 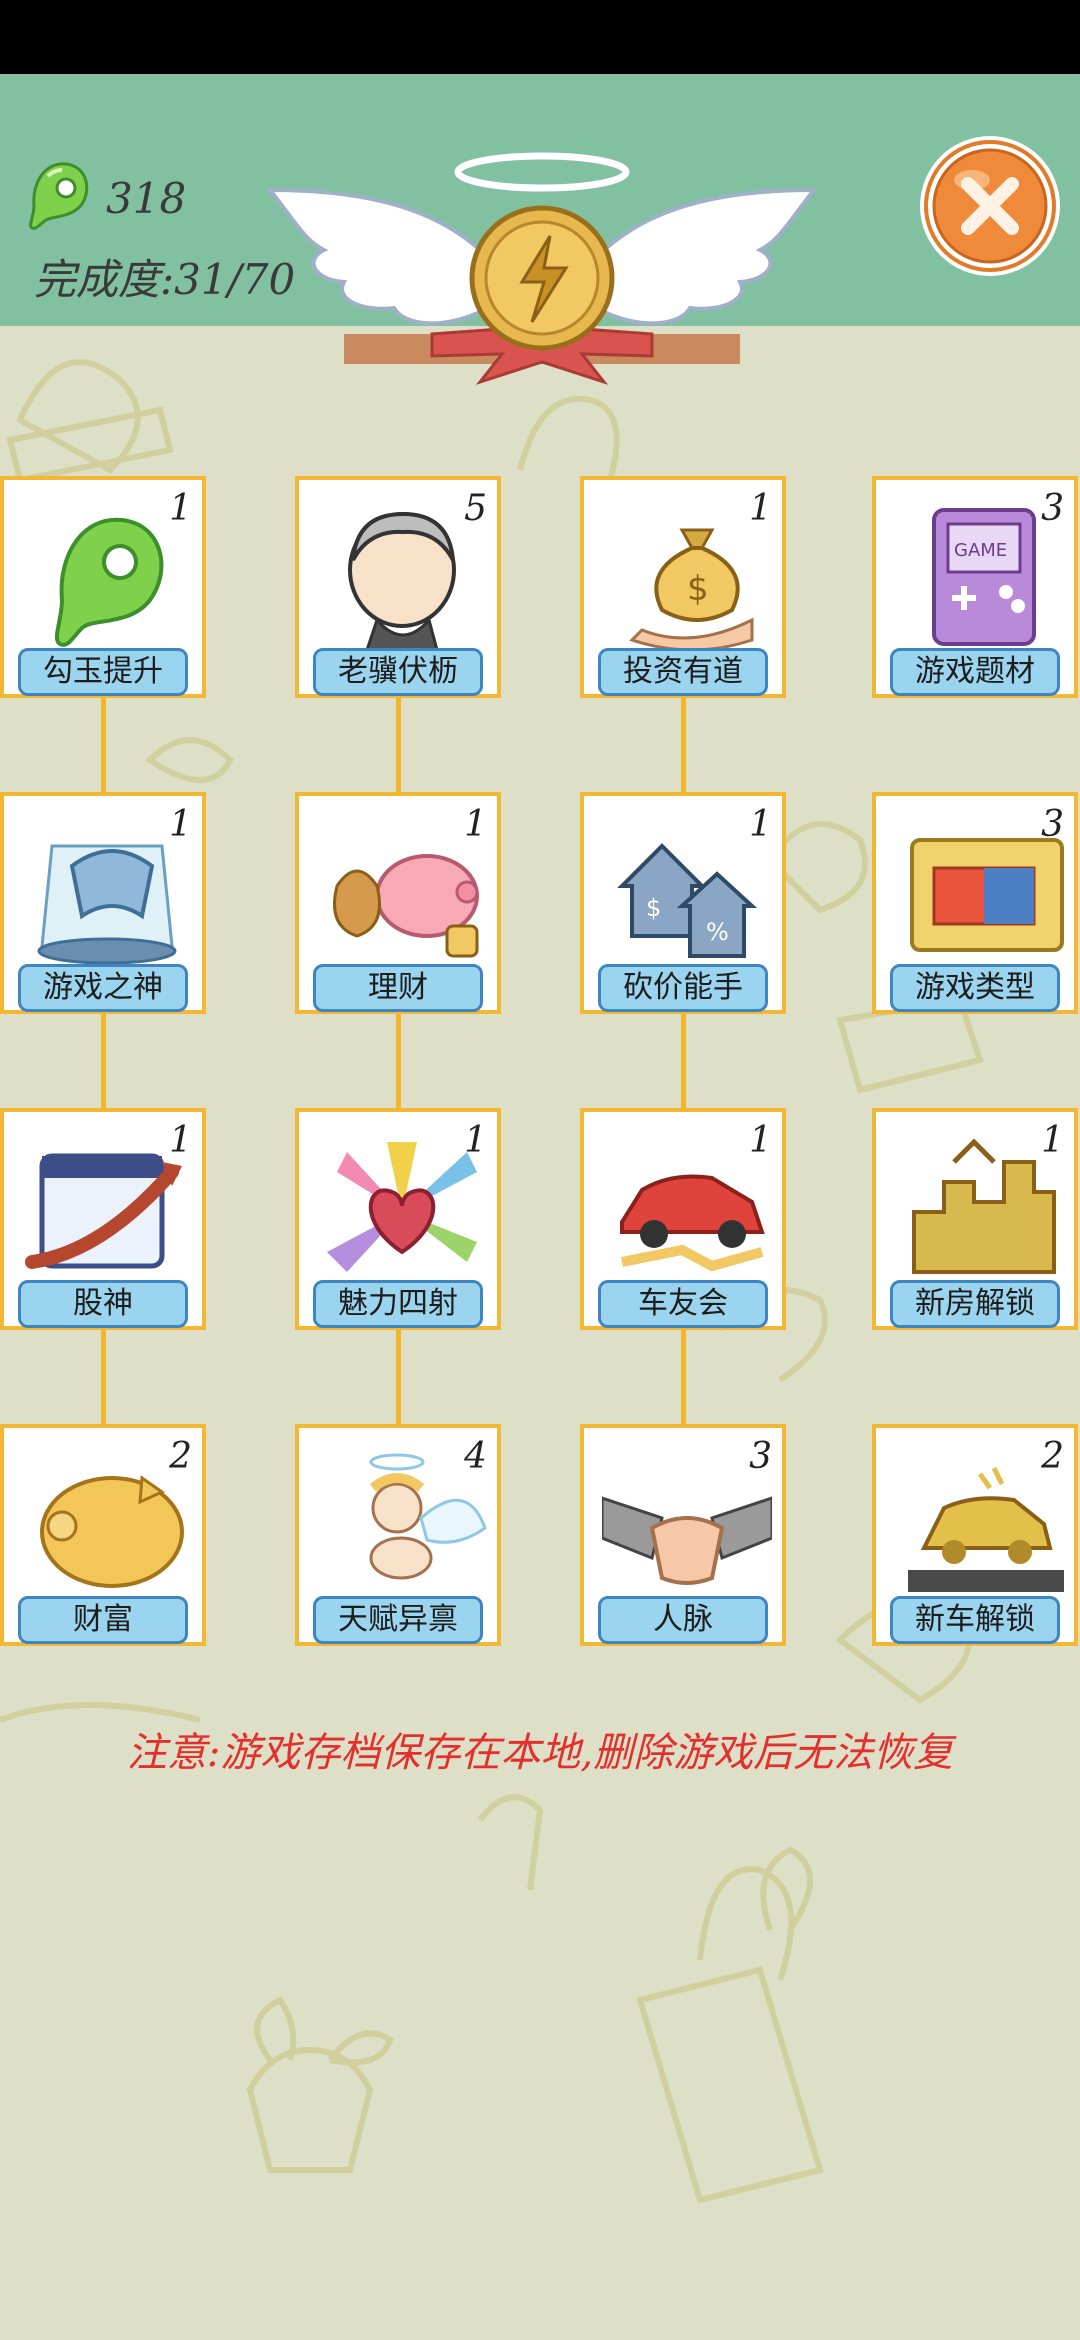 What do you see at coordinates (683, 672) in the screenshot?
I see `skill-label-button: 投资有道` at bounding box center [683, 672].